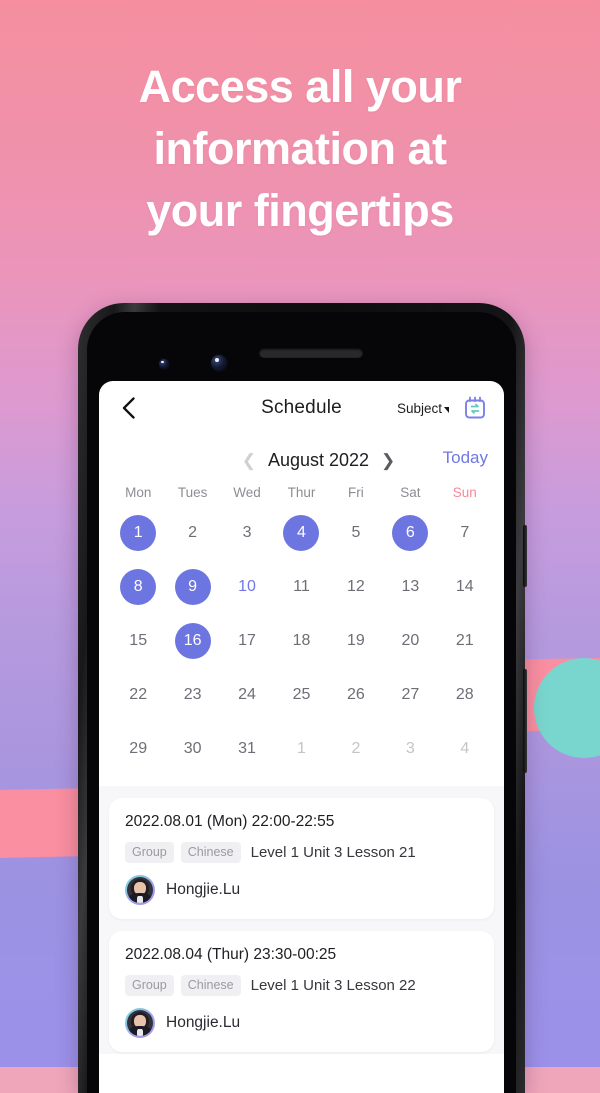 This screenshot has width=600, height=1093. I want to click on subject-filter-button: Subject, so click(423, 408).